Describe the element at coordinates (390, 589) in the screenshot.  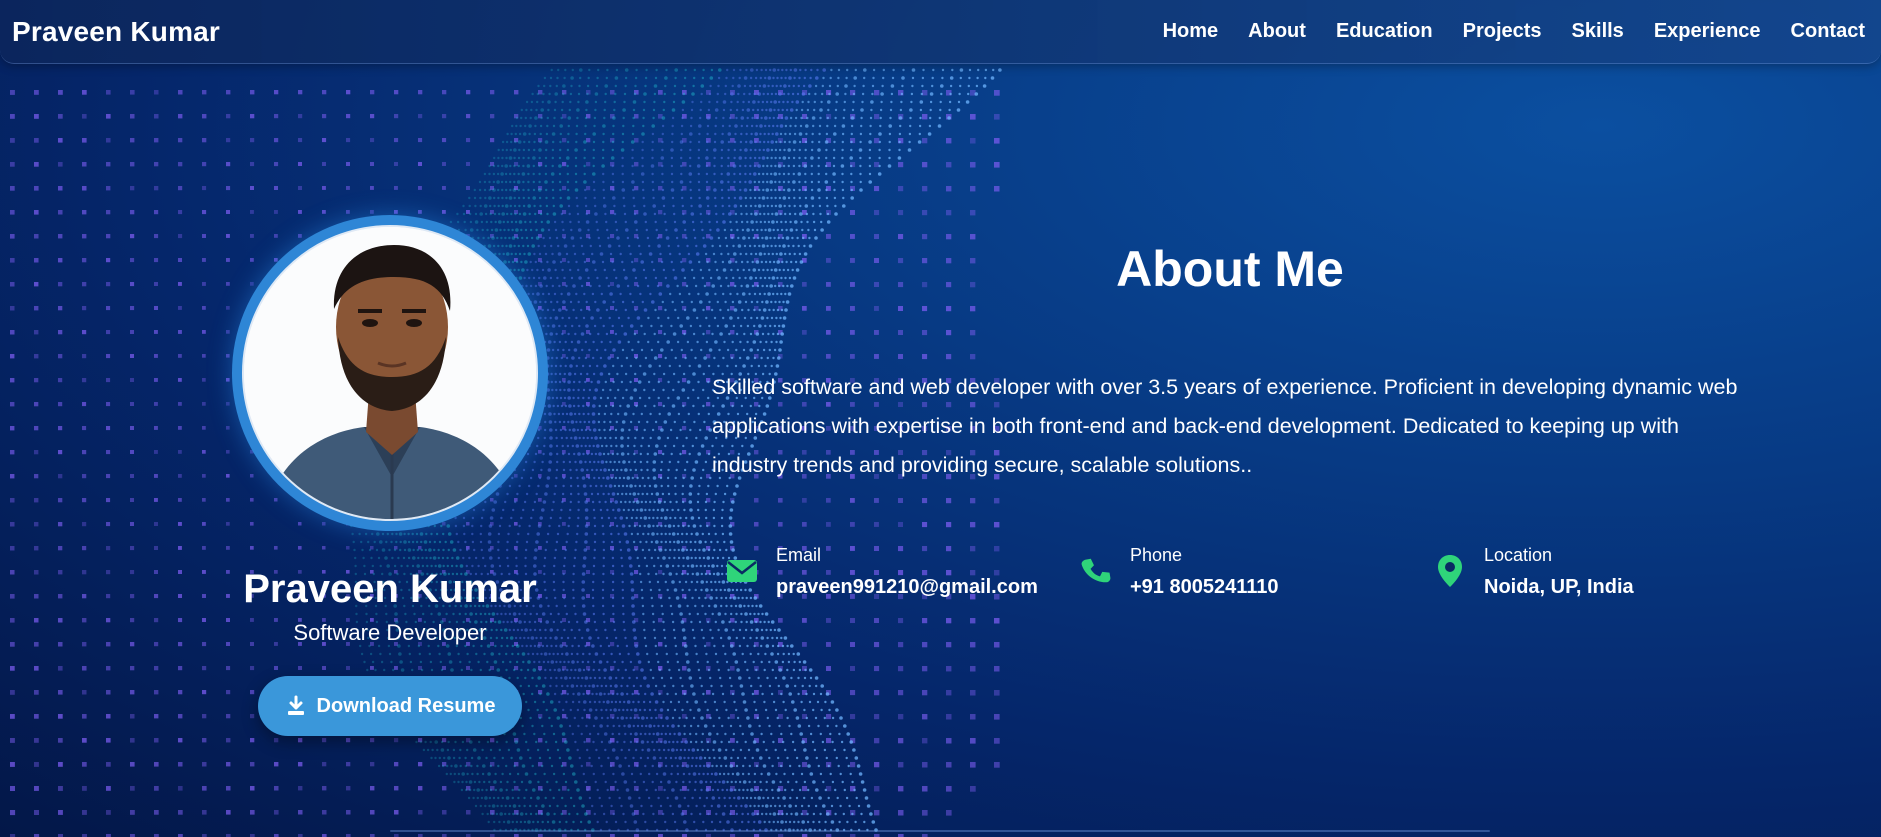
I see `profile-name: Praveen Kumar` at that location.